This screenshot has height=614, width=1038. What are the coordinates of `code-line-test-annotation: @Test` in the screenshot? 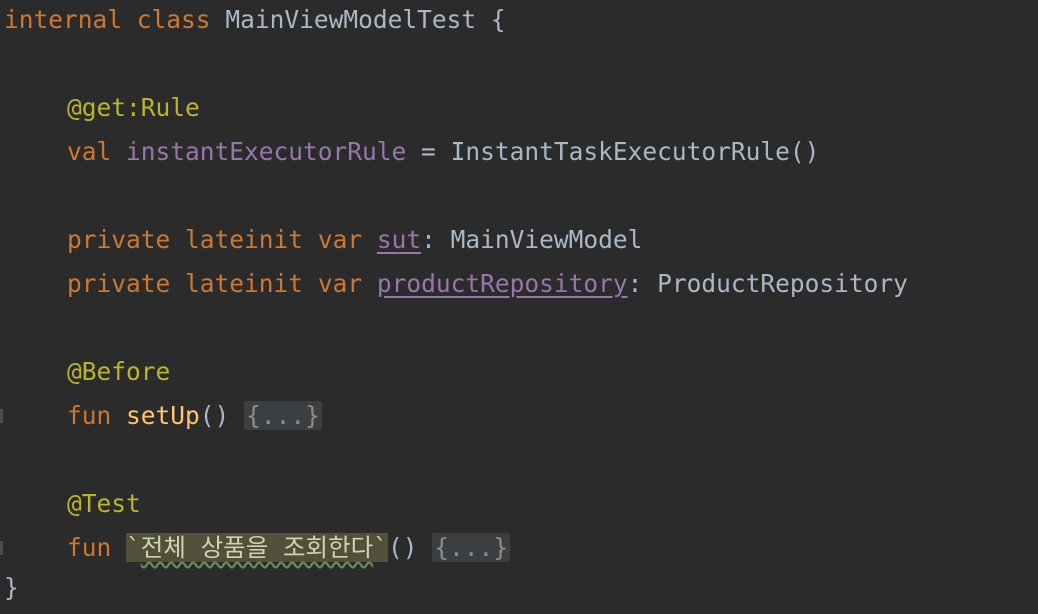 It's located at (104, 504).